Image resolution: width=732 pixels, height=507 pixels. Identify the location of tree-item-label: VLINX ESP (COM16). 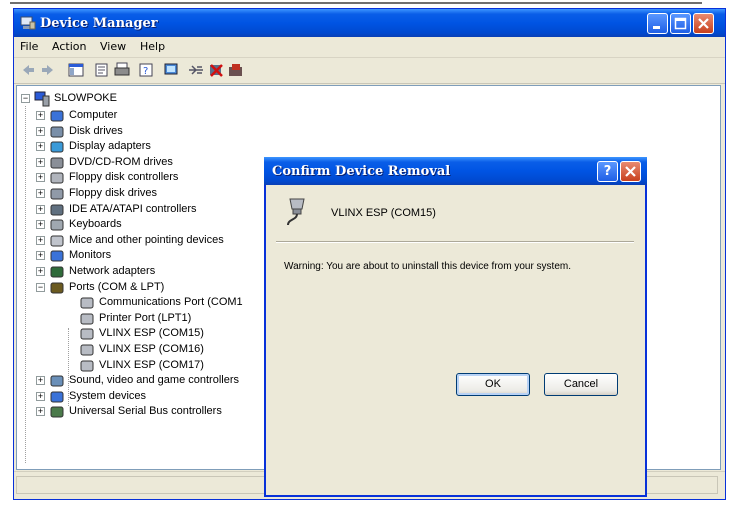
(151, 349).